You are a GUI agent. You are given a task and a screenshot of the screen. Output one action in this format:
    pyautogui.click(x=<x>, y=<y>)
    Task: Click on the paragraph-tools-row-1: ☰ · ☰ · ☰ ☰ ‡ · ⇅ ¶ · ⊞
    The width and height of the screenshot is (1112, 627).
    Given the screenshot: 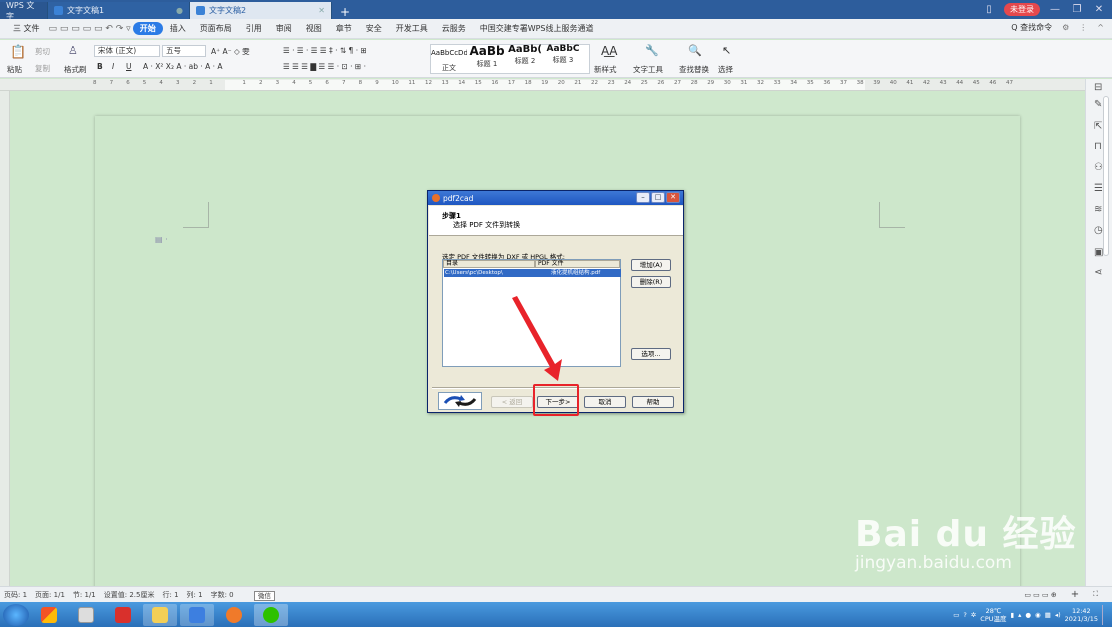 What is the action you would take?
    pyautogui.click(x=325, y=50)
    